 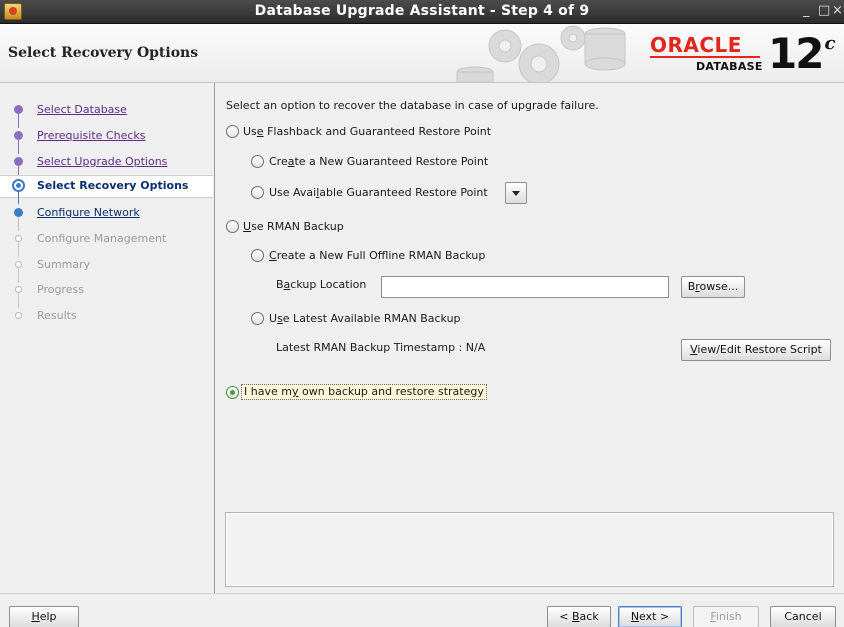 What do you see at coordinates (106, 316) in the screenshot?
I see `step-results: Results` at bounding box center [106, 316].